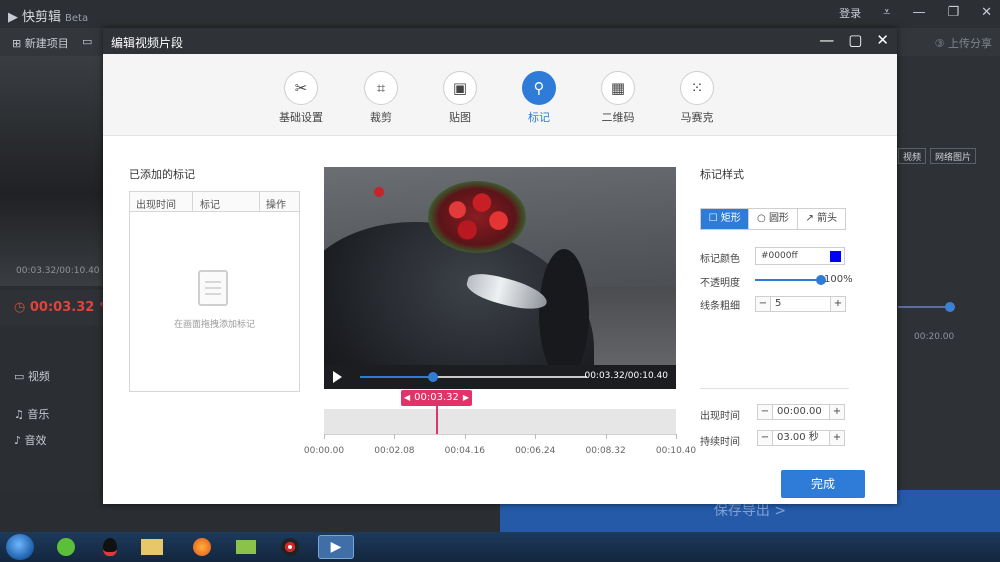  I want to click on folder-app-icon, so click(152, 547).